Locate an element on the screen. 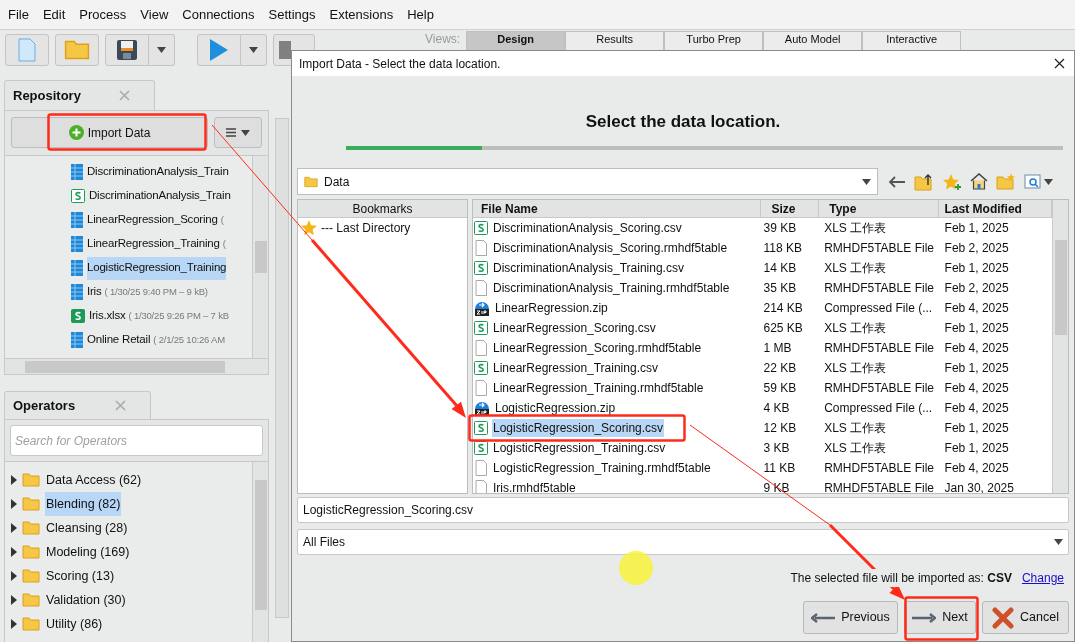 This screenshot has width=1075, height=642. panel-title: Repository is located at coordinates (47, 95).